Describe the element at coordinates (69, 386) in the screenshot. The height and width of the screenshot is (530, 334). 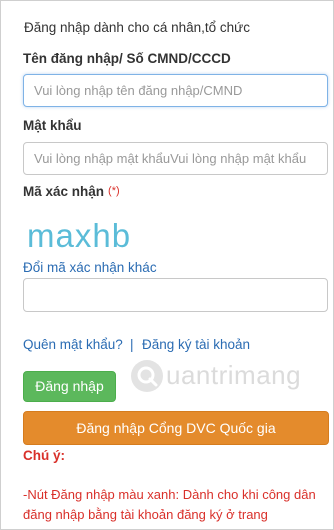
I see `login-button: Đăng nhập` at that location.